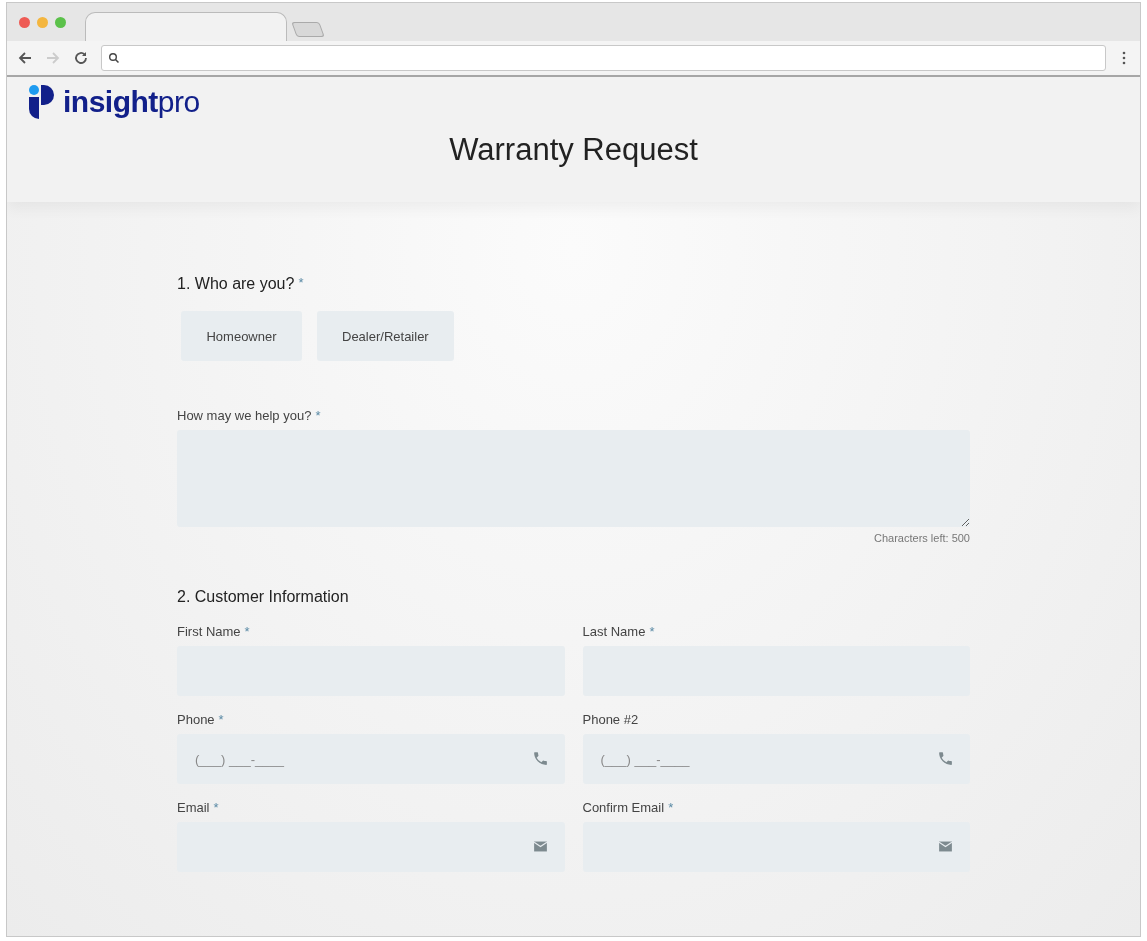 The height and width of the screenshot is (941, 1147). Describe the element at coordinates (385, 336) in the screenshot. I see `option-button: Dealer/Retailer` at that location.